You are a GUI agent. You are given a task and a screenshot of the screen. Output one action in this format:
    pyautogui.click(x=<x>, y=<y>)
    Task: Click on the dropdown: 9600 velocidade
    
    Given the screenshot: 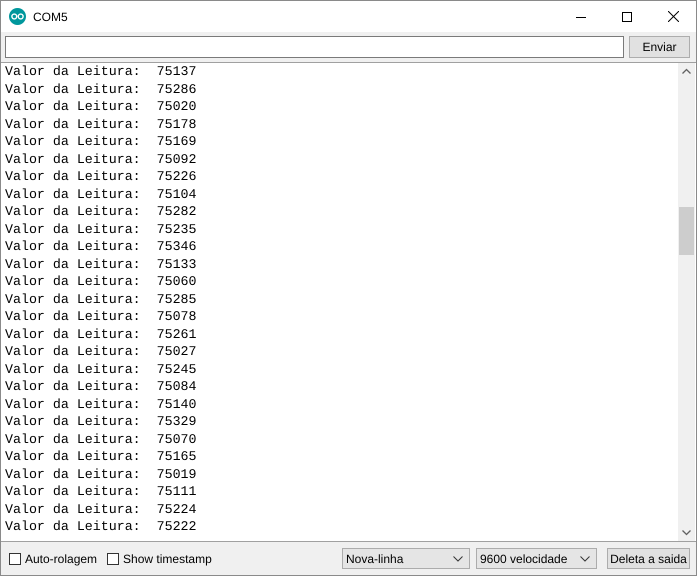 What is the action you would take?
    pyautogui.click(x=536, y=558)
    